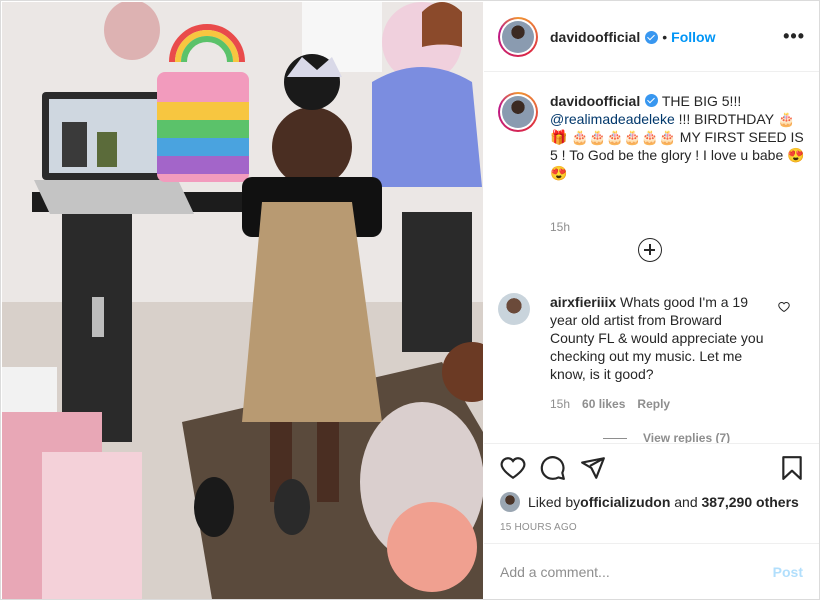 The image size is (820, 600). I want to click on avatar-image, so click(518, 36).